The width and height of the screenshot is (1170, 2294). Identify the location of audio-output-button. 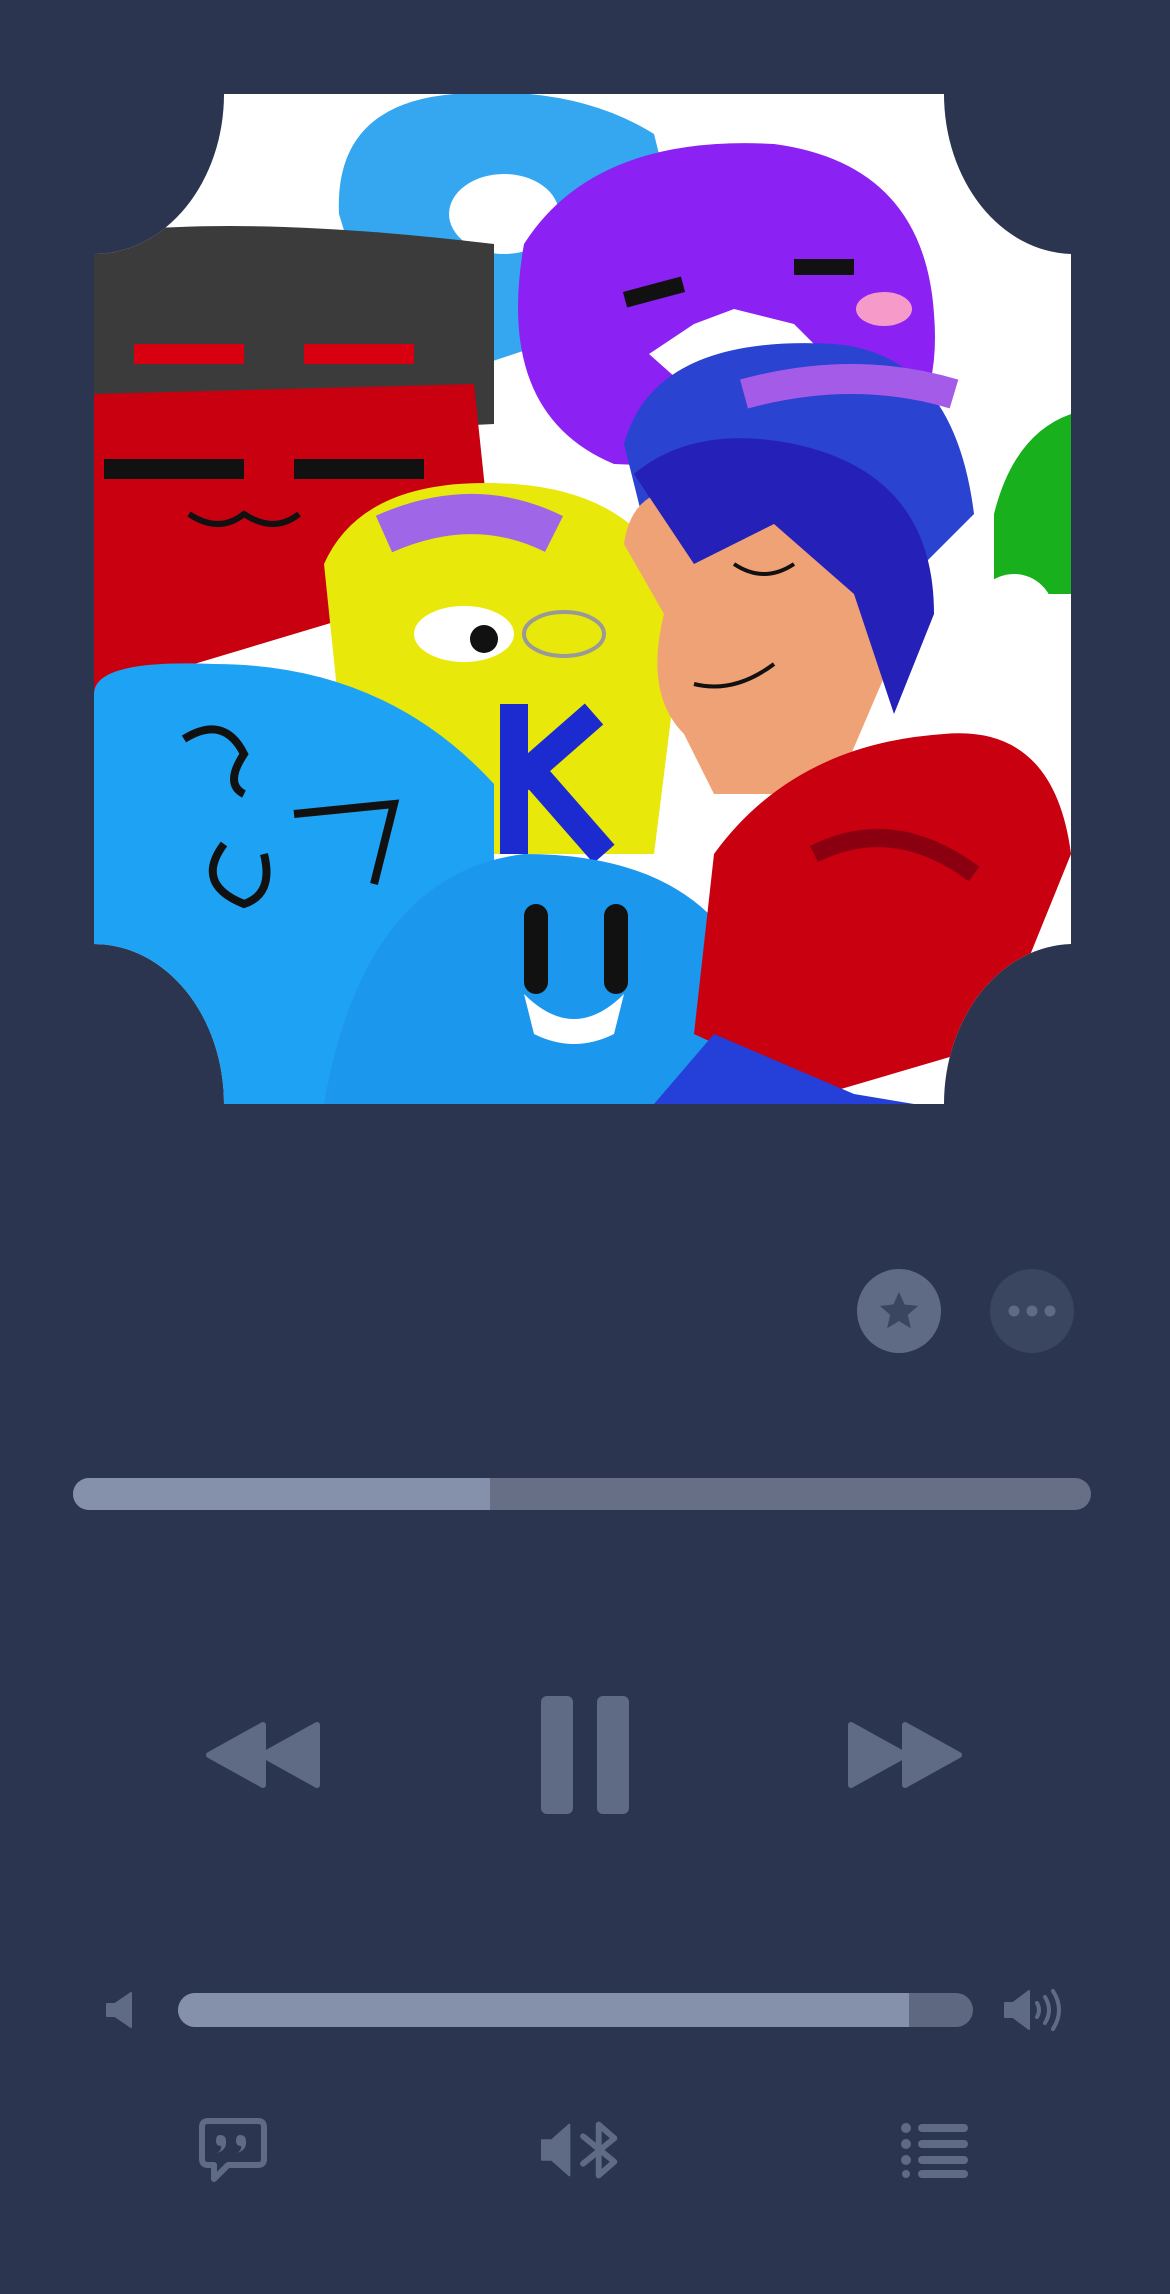
(585, 2150).